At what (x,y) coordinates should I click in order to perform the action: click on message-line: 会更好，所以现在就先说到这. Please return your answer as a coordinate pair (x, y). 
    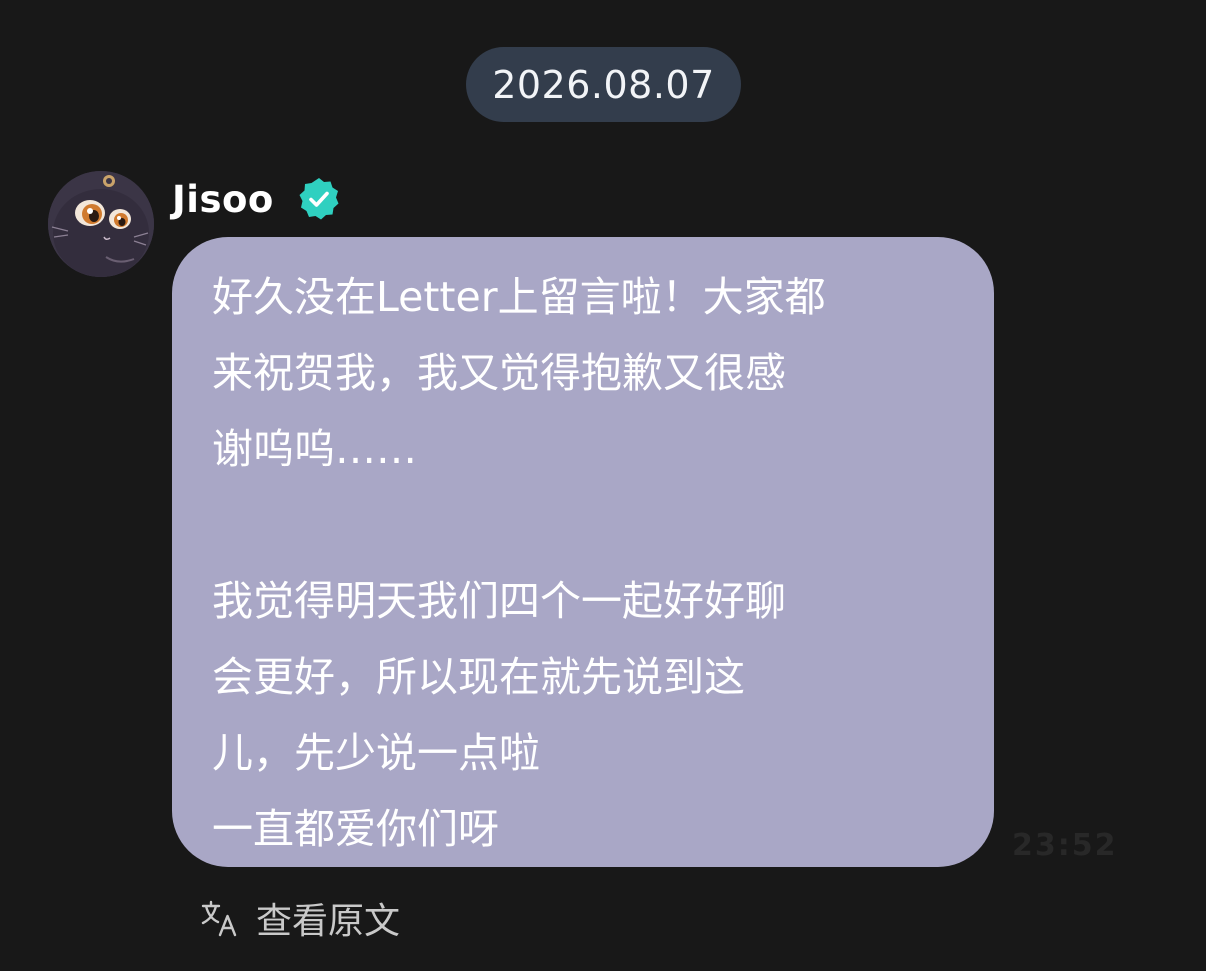
    Looking at the image, I should click on (478, 677).